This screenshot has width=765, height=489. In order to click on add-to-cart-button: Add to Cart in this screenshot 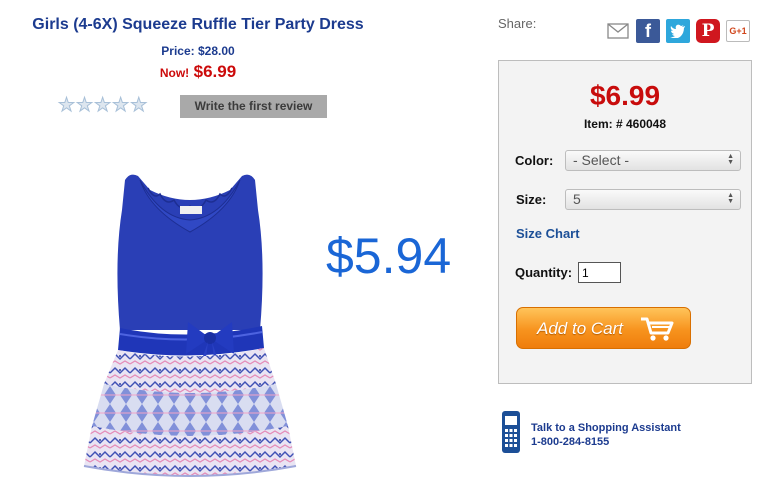, I will do `click(603, 328)`.